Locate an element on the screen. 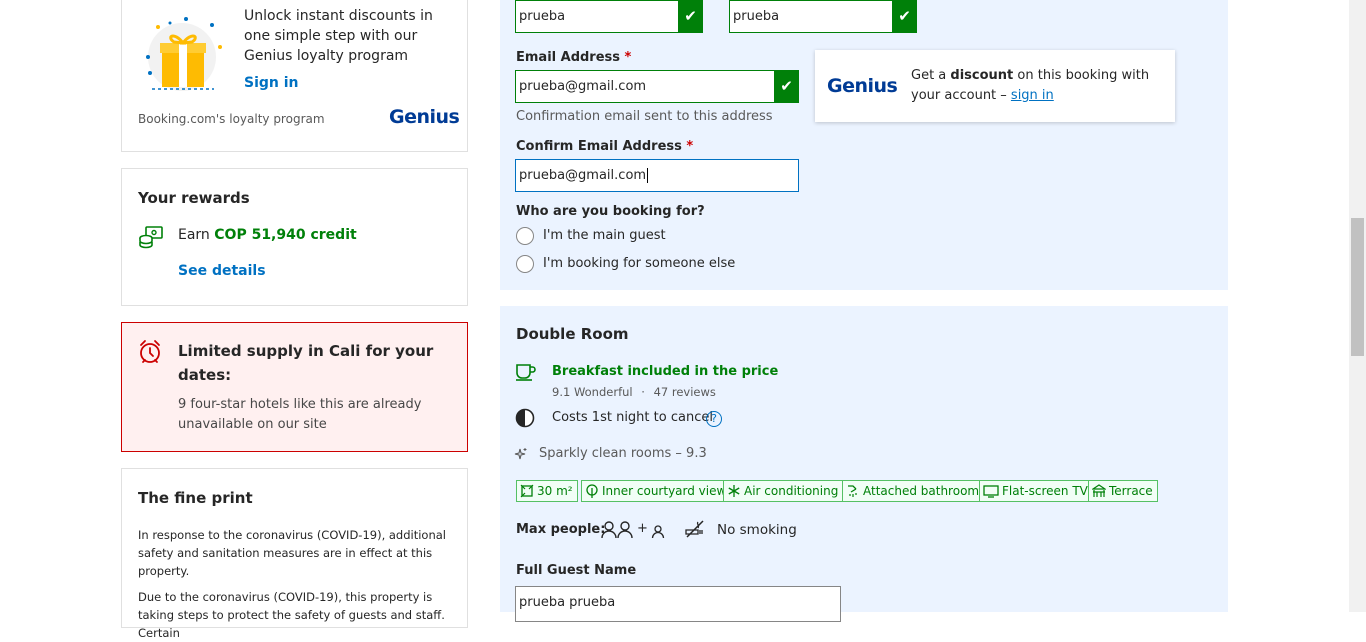 The width and height of the screenshot is (1366, 642). first-name-value: prueba is located at coordinates (542, 16).